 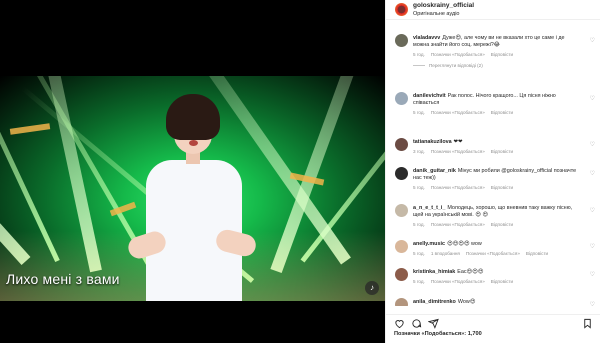 I want to click on singer-face-overlay, so click(x=193, y=131).